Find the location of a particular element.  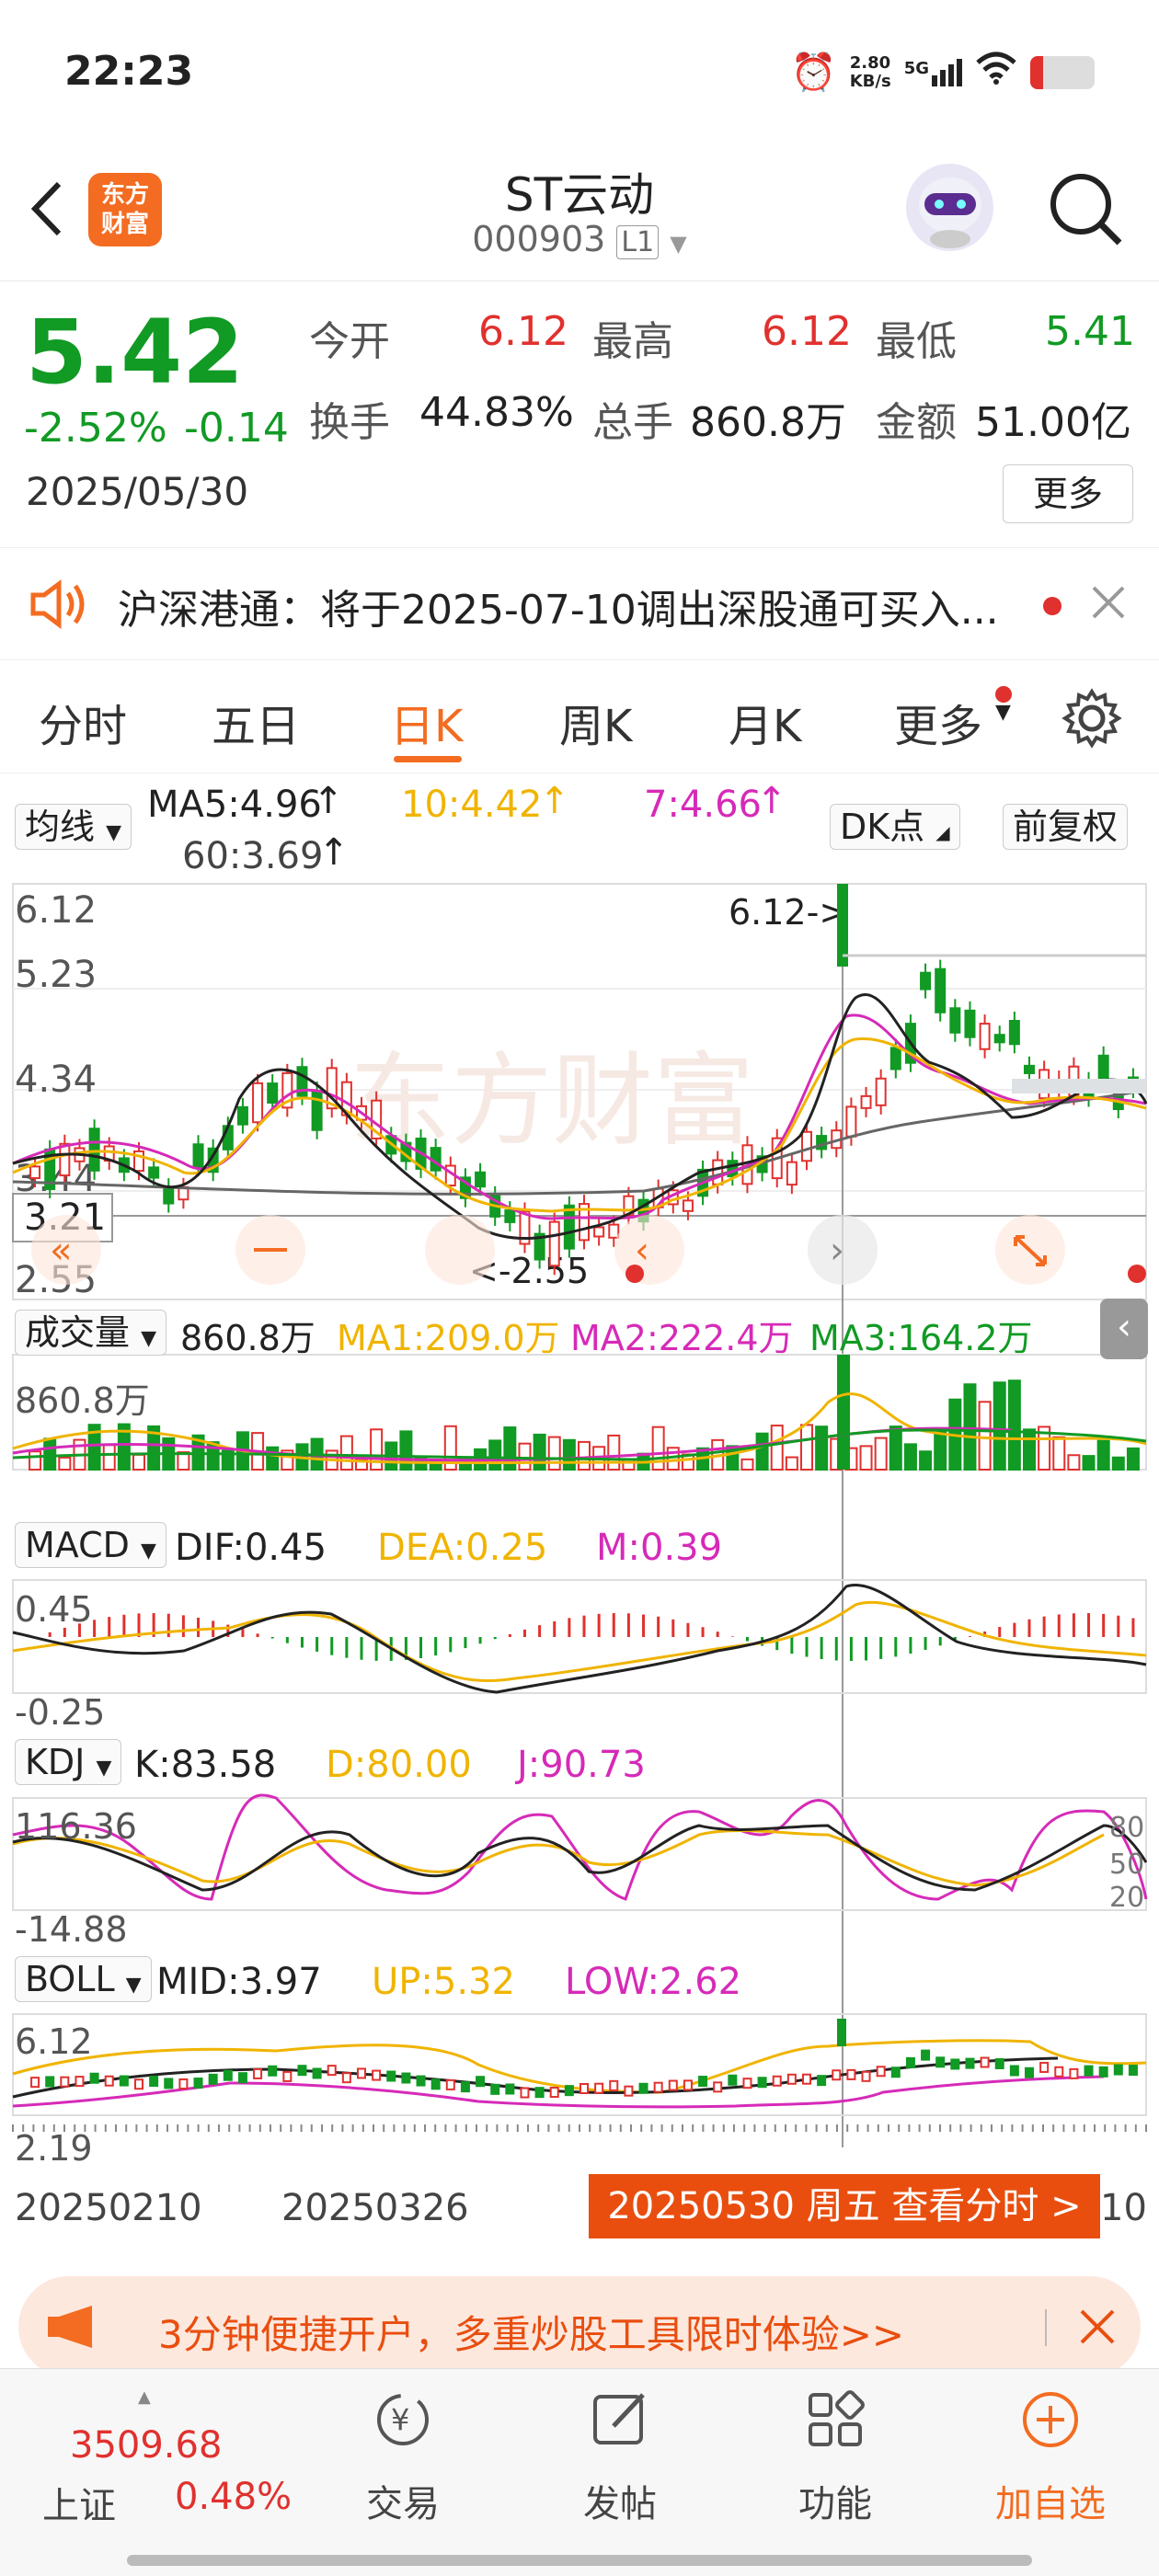

tab-five-day: 五日 is located at coordinates (256, 722).